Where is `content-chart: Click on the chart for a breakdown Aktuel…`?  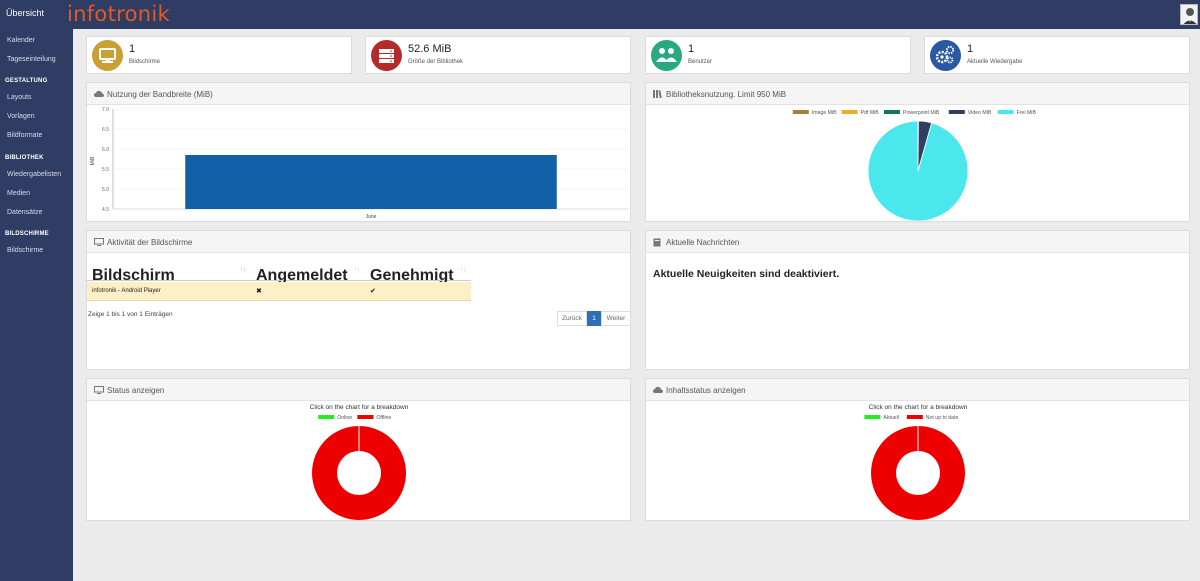 content-chart: Click on the chart for a breakdown Aktuel… is located at coordinates (918, 461).